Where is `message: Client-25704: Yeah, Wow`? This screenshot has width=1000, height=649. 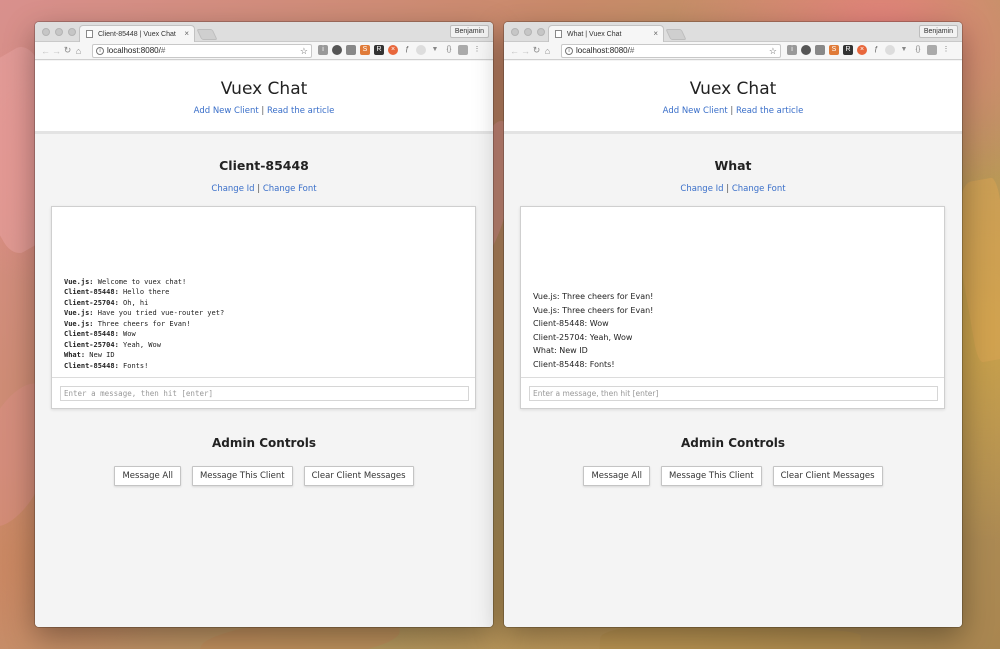
message: Client-25704: Yeah, Wow is located at coordinates (263, 345).